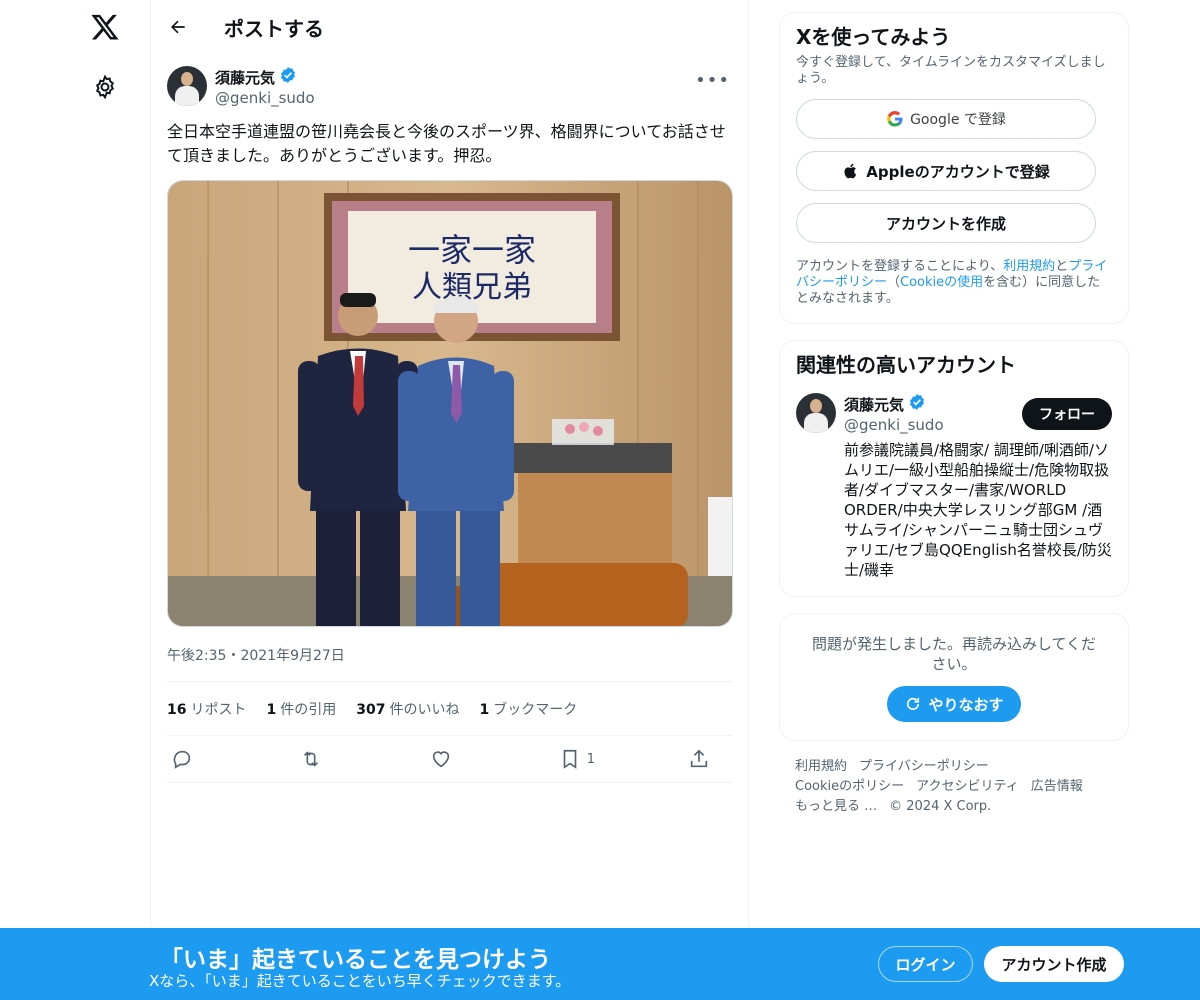 Image resolution: width=1200 pixels, height=1000 pixels. Describe the element at coordinates (951, 70) in the screenshot. I see `signup-subtitle: 今すぐ登録して、タイムラインをカスタマイズしましょう。` at that location.